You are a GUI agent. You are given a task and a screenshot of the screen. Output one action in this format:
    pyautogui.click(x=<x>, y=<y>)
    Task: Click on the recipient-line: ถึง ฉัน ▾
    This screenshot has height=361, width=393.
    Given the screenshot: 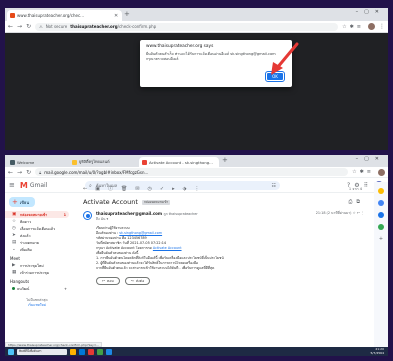 What is the action you would take?
    pyautogui.click(x=147, y=219)
    